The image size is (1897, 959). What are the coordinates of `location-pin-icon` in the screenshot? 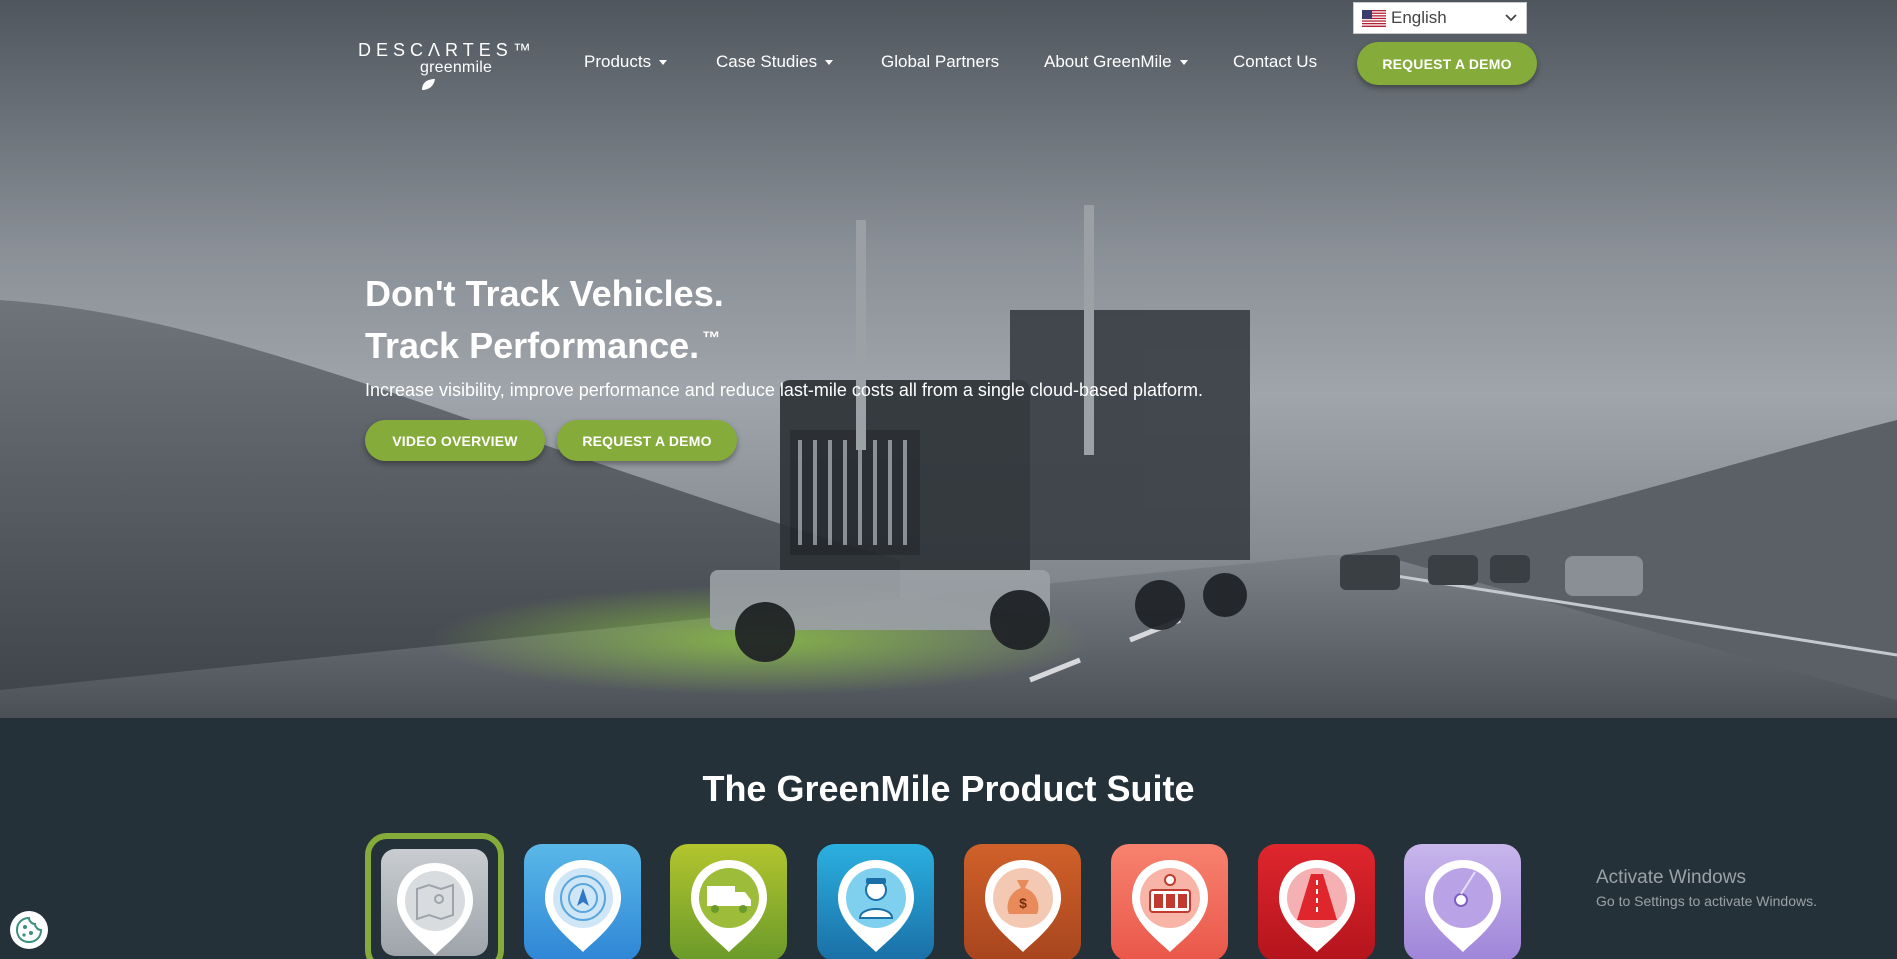 It's located at (1462, 906).